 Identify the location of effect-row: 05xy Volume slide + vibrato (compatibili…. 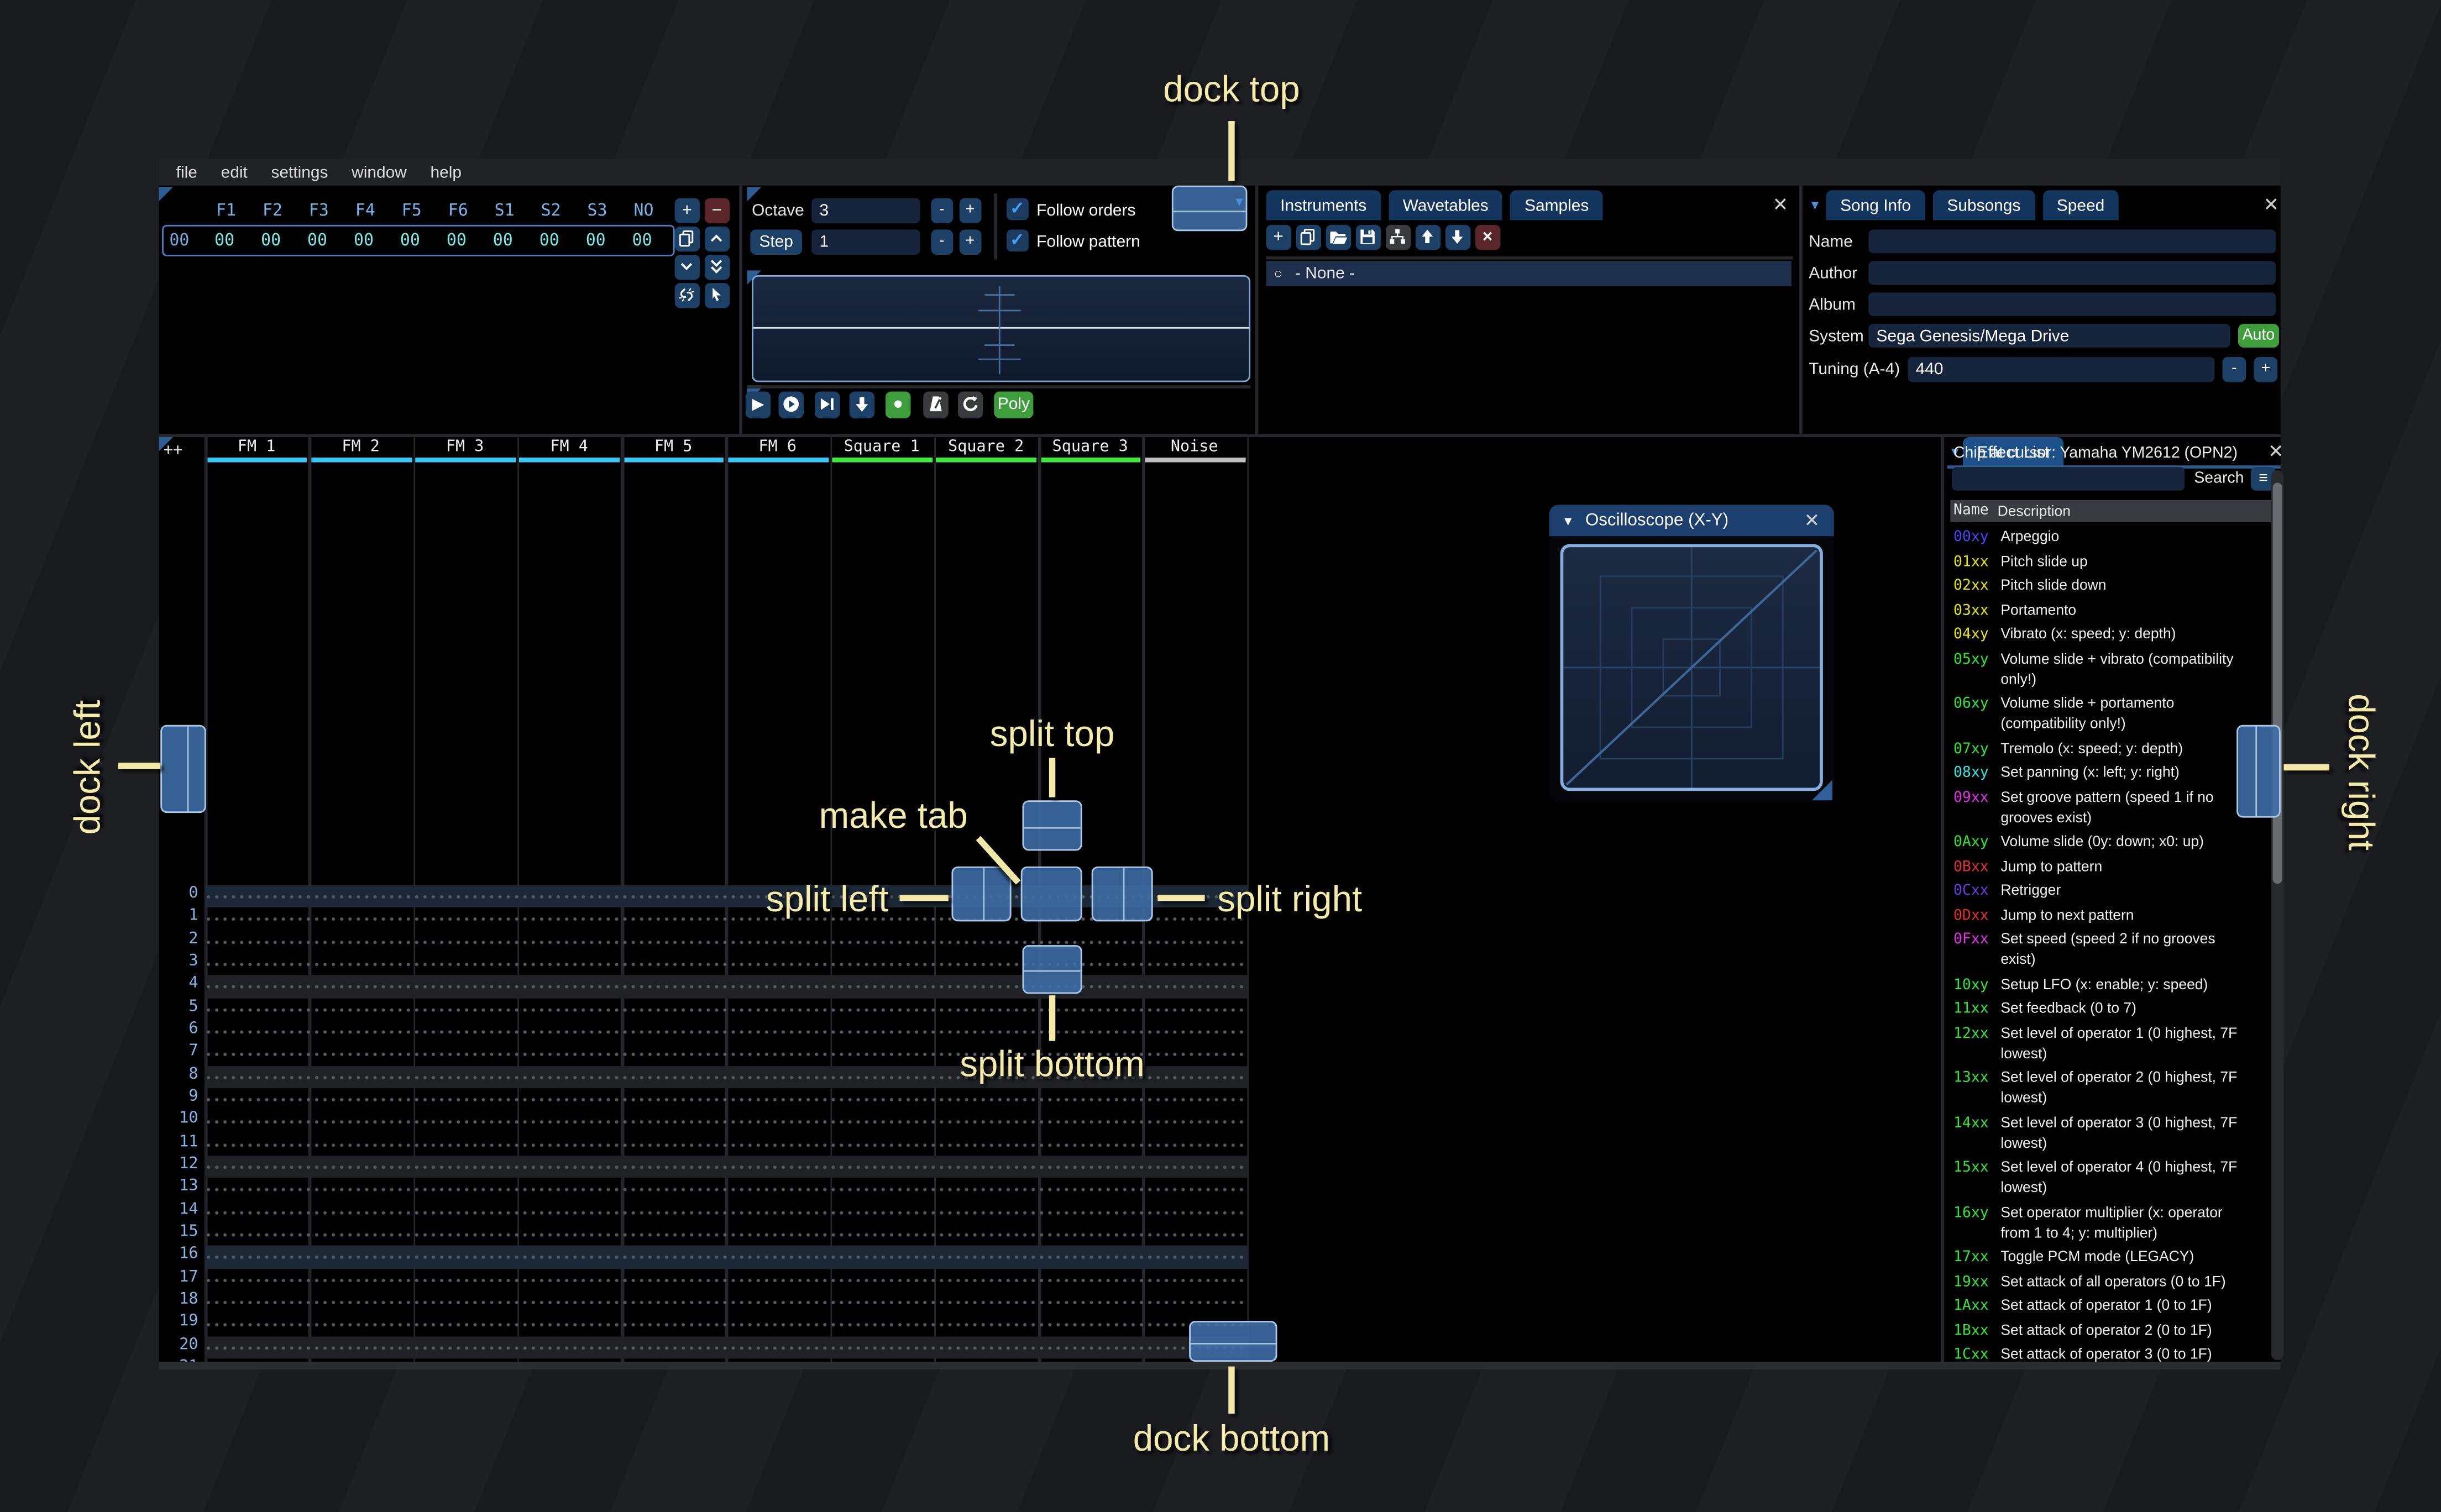
(2110, 670).